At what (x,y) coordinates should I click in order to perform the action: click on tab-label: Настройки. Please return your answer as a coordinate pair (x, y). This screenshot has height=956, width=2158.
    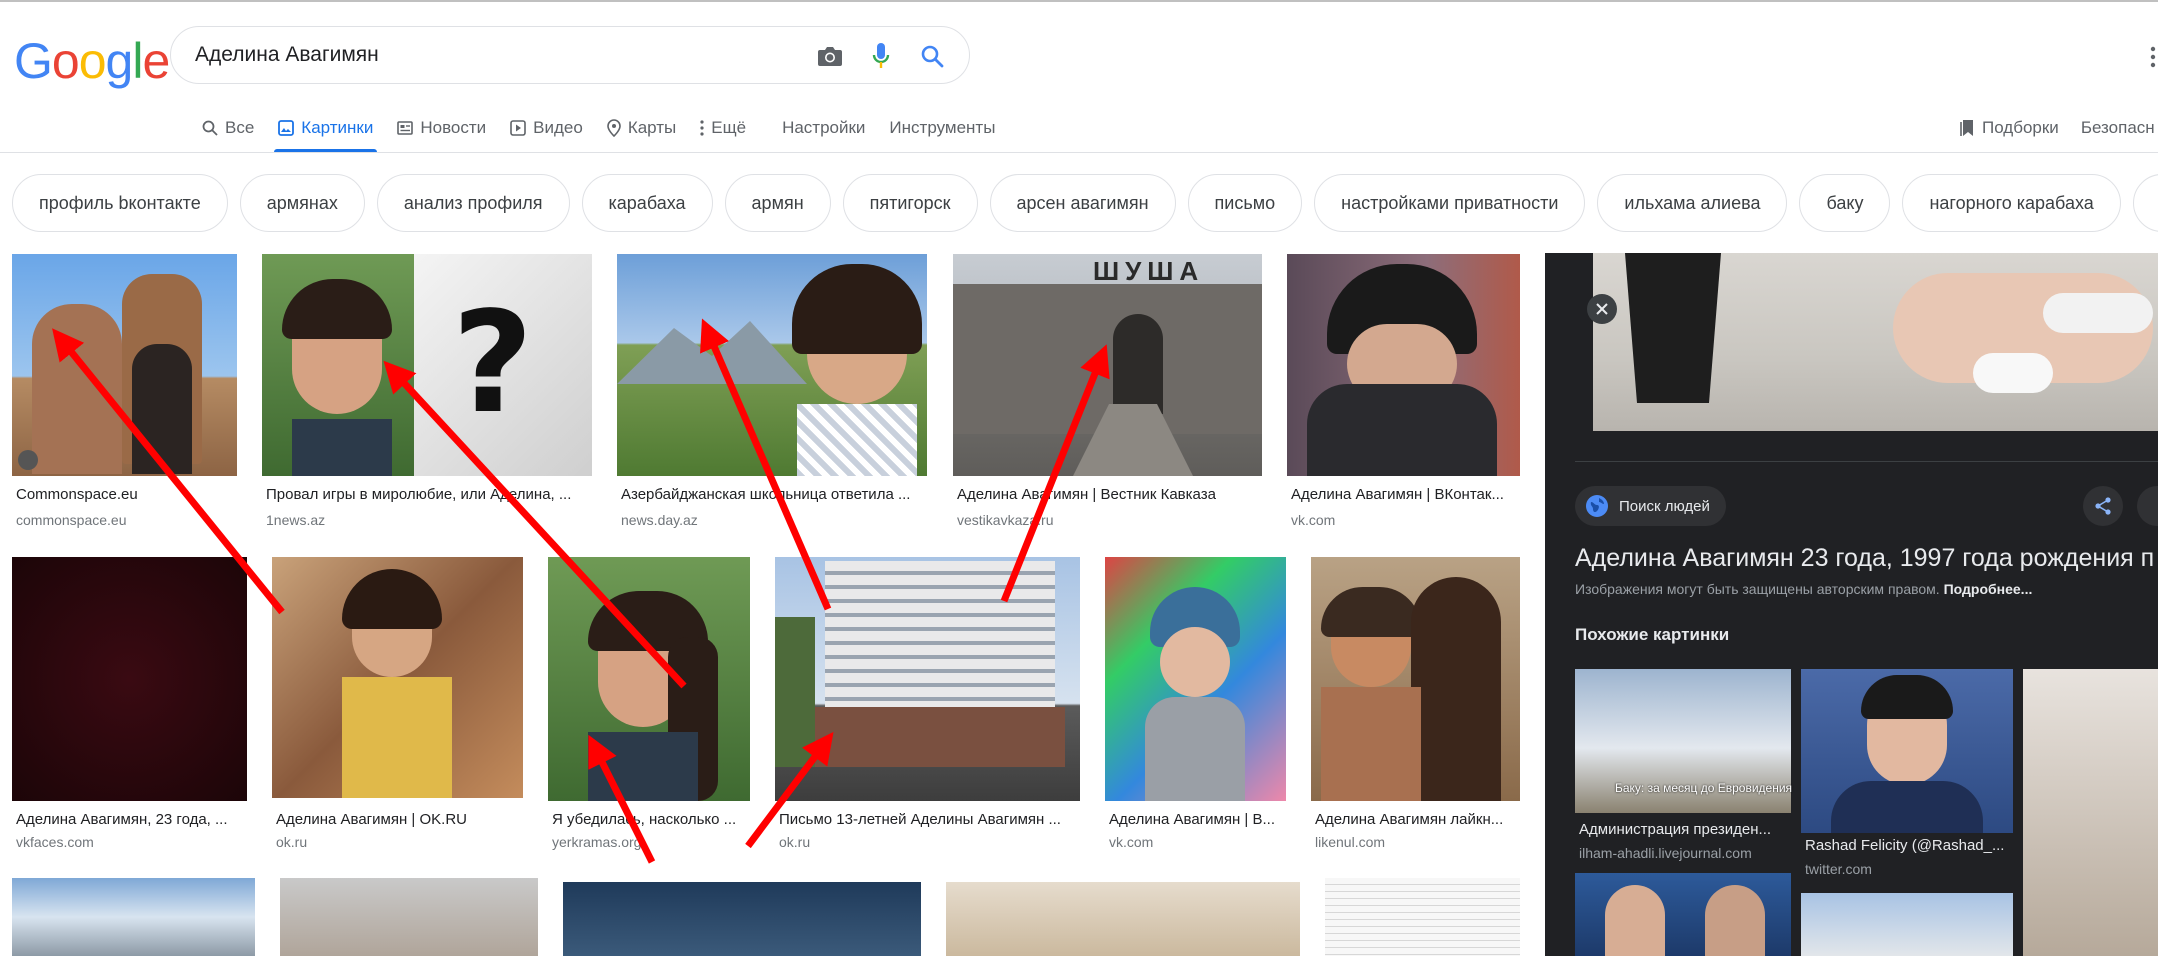
    Looking at the image, I should click on (824, 127).